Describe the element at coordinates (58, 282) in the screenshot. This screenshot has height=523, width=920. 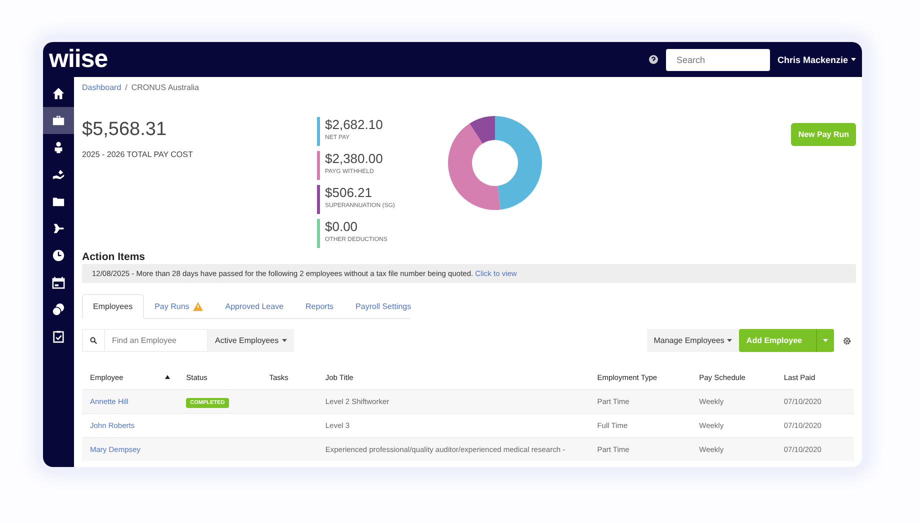
I see `calendar-icon` at that location.